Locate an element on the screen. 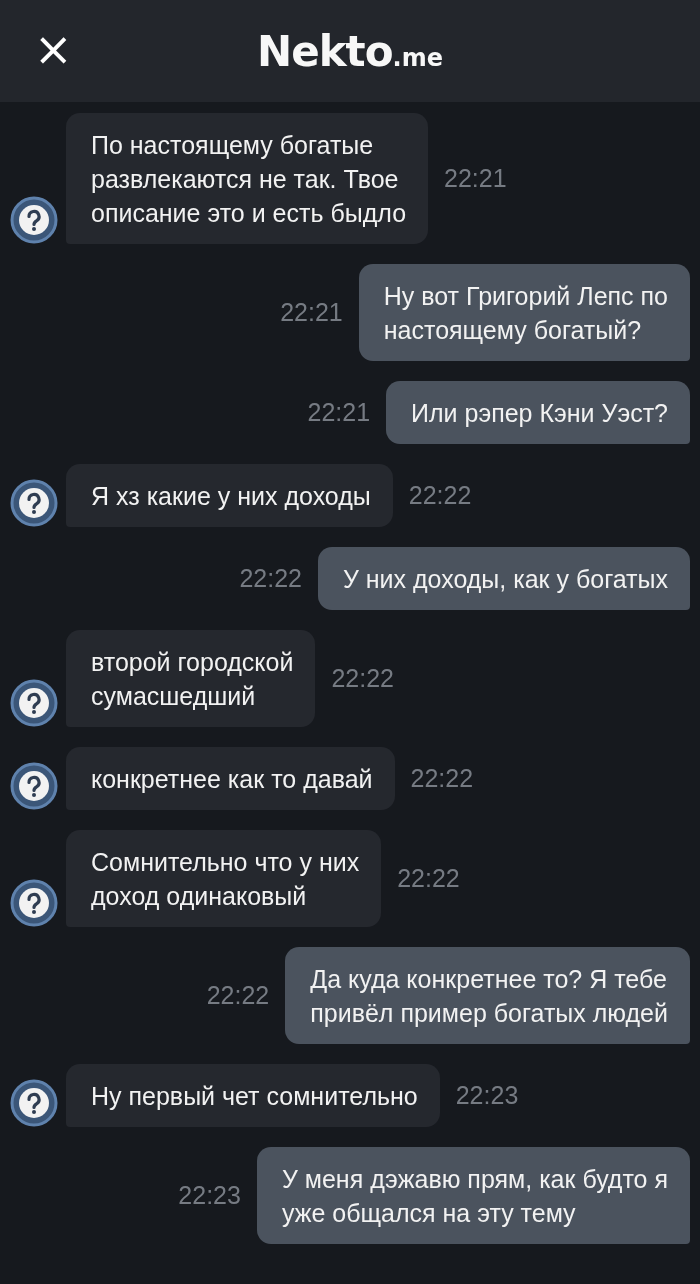 The image size is (700, 1284). message-bubble: Сомнительно что у них доход одинаковый is located at coordinates (224, 878).